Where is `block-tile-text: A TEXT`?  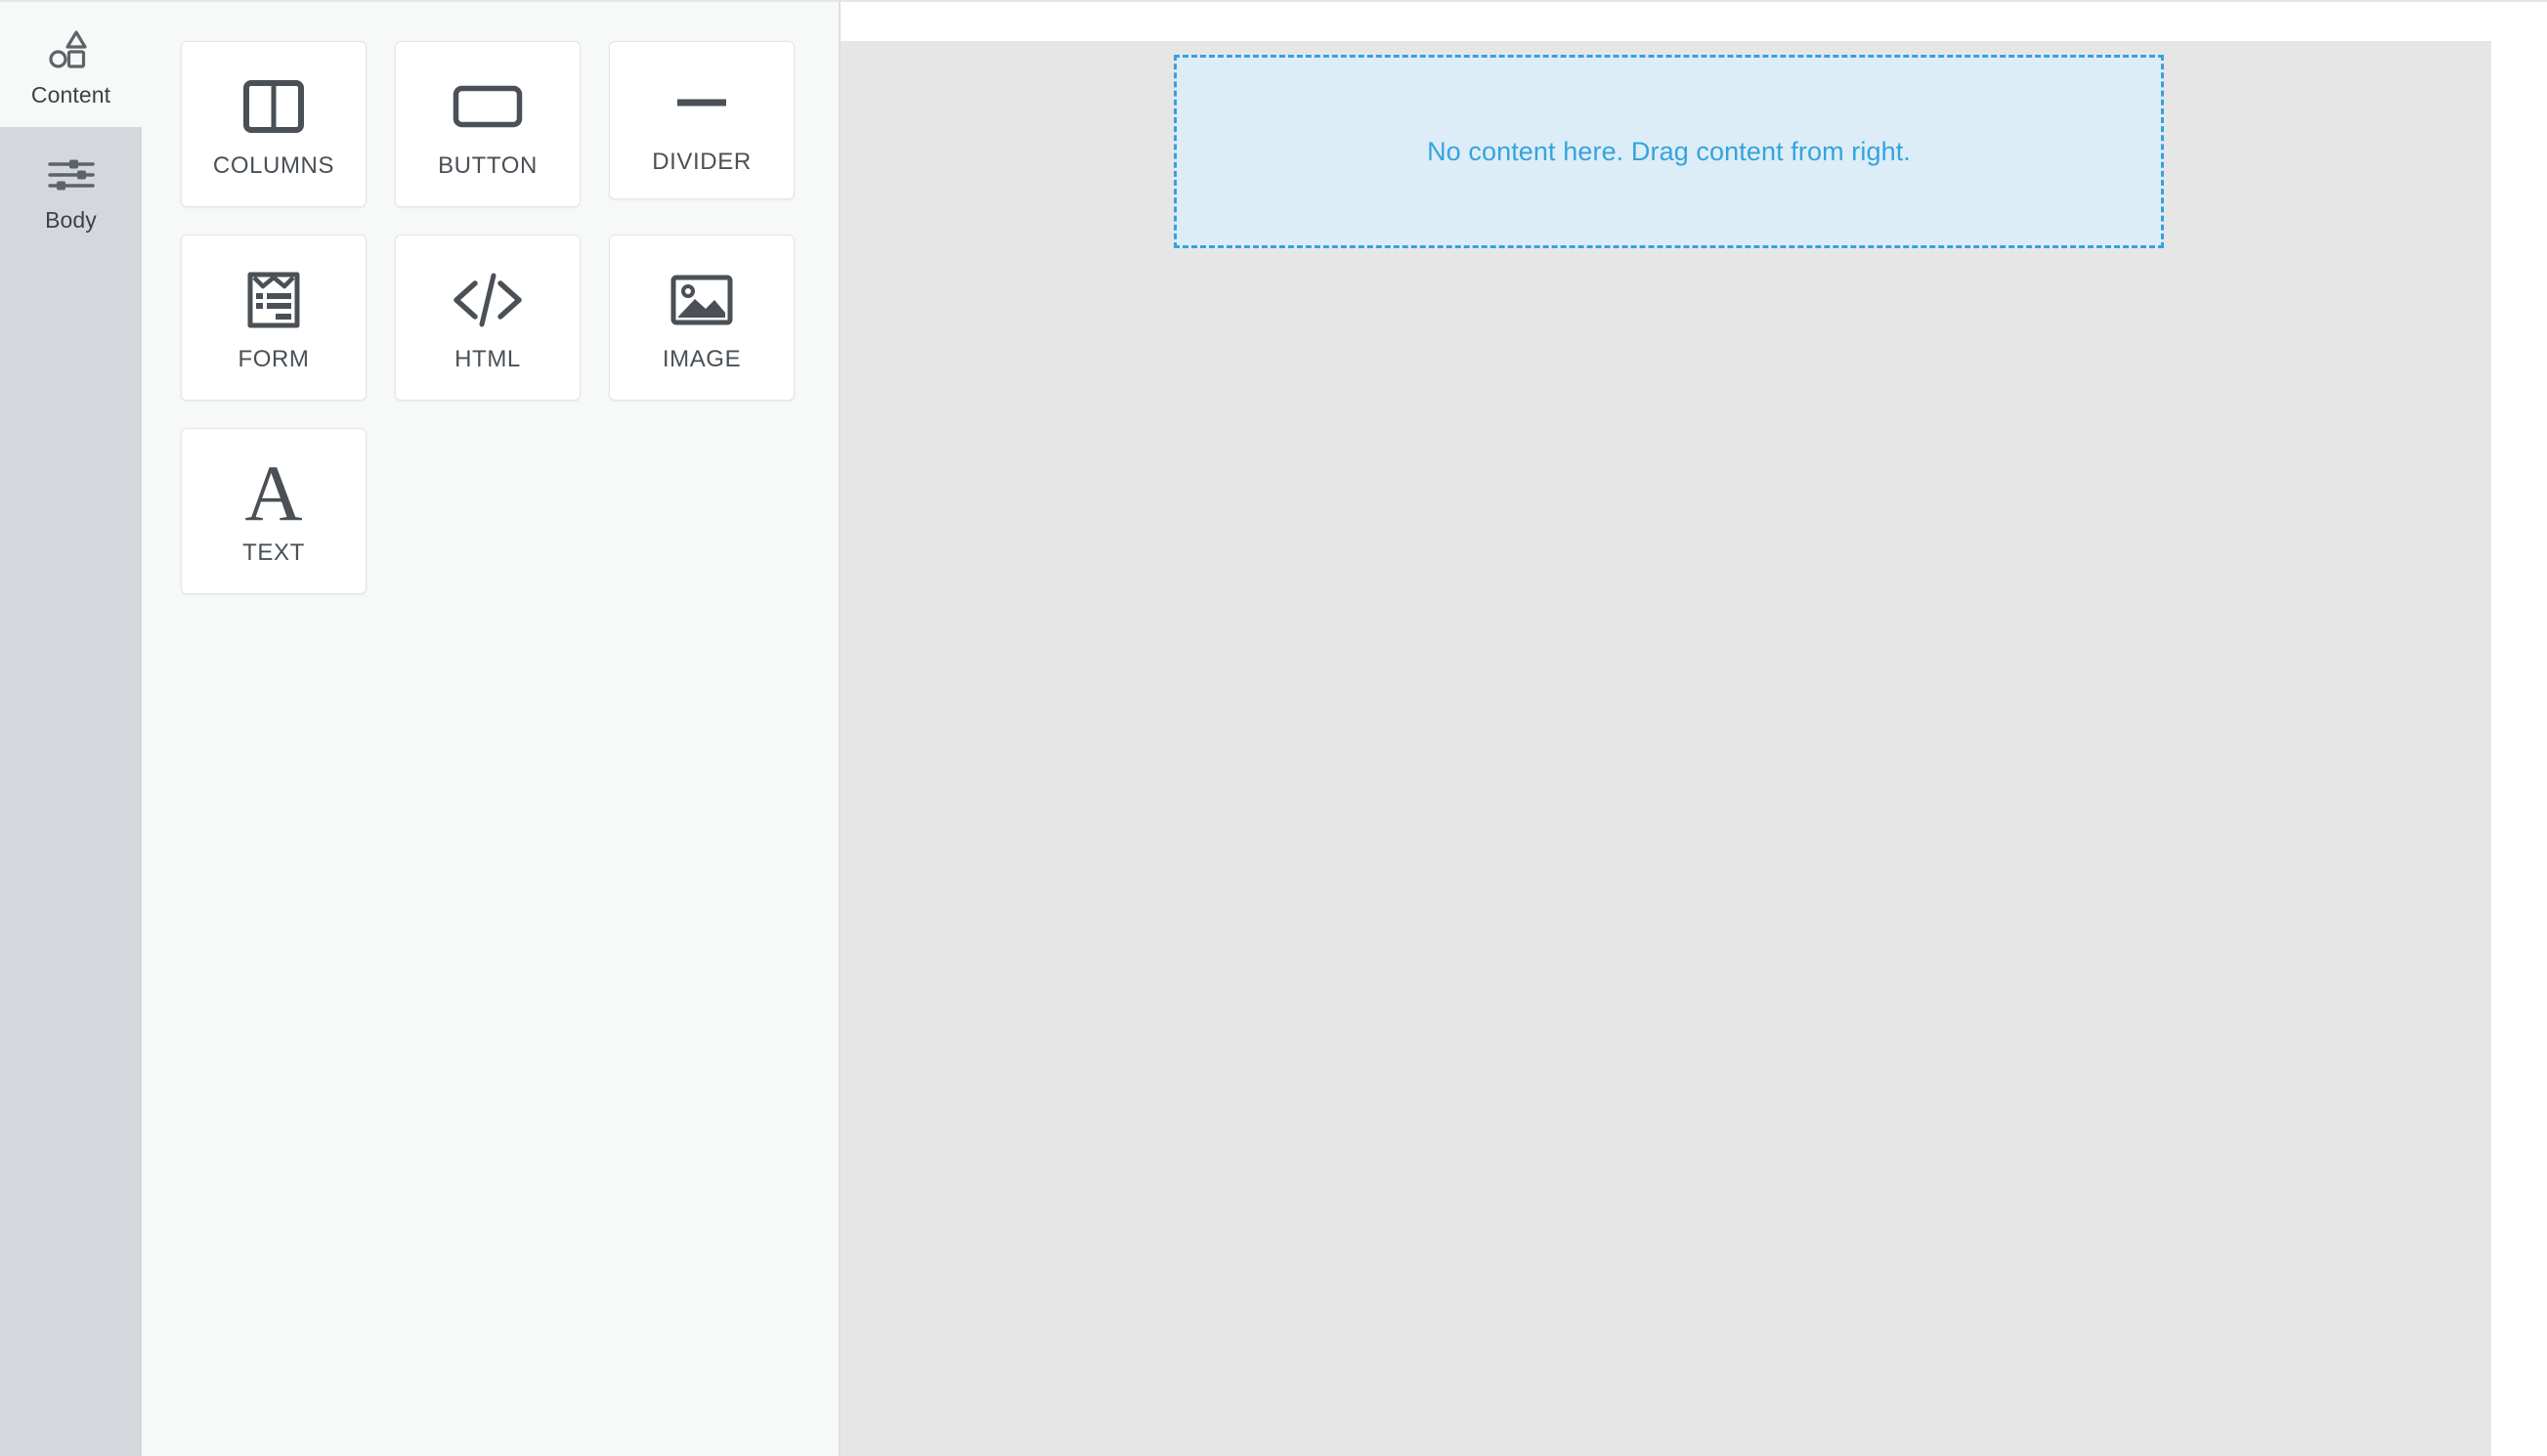 block-tile-text: A TEXT is located at coordinates (274, 511).